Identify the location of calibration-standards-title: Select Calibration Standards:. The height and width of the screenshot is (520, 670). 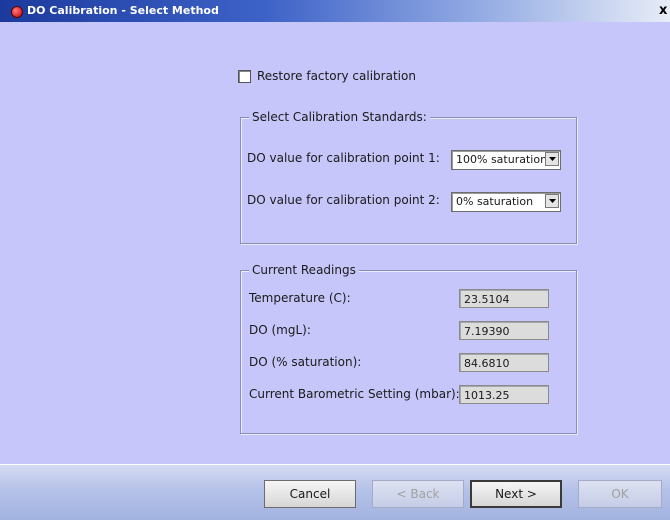
(339, 117).